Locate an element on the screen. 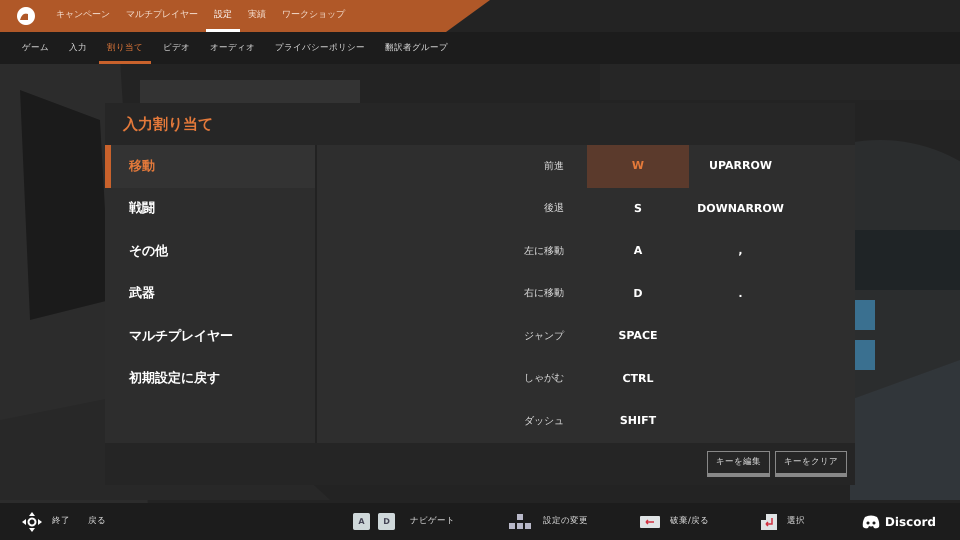 The height and width of the screenshot is (540, 960). key-binding: DOWNARROW is located at coordinates (740, 209).